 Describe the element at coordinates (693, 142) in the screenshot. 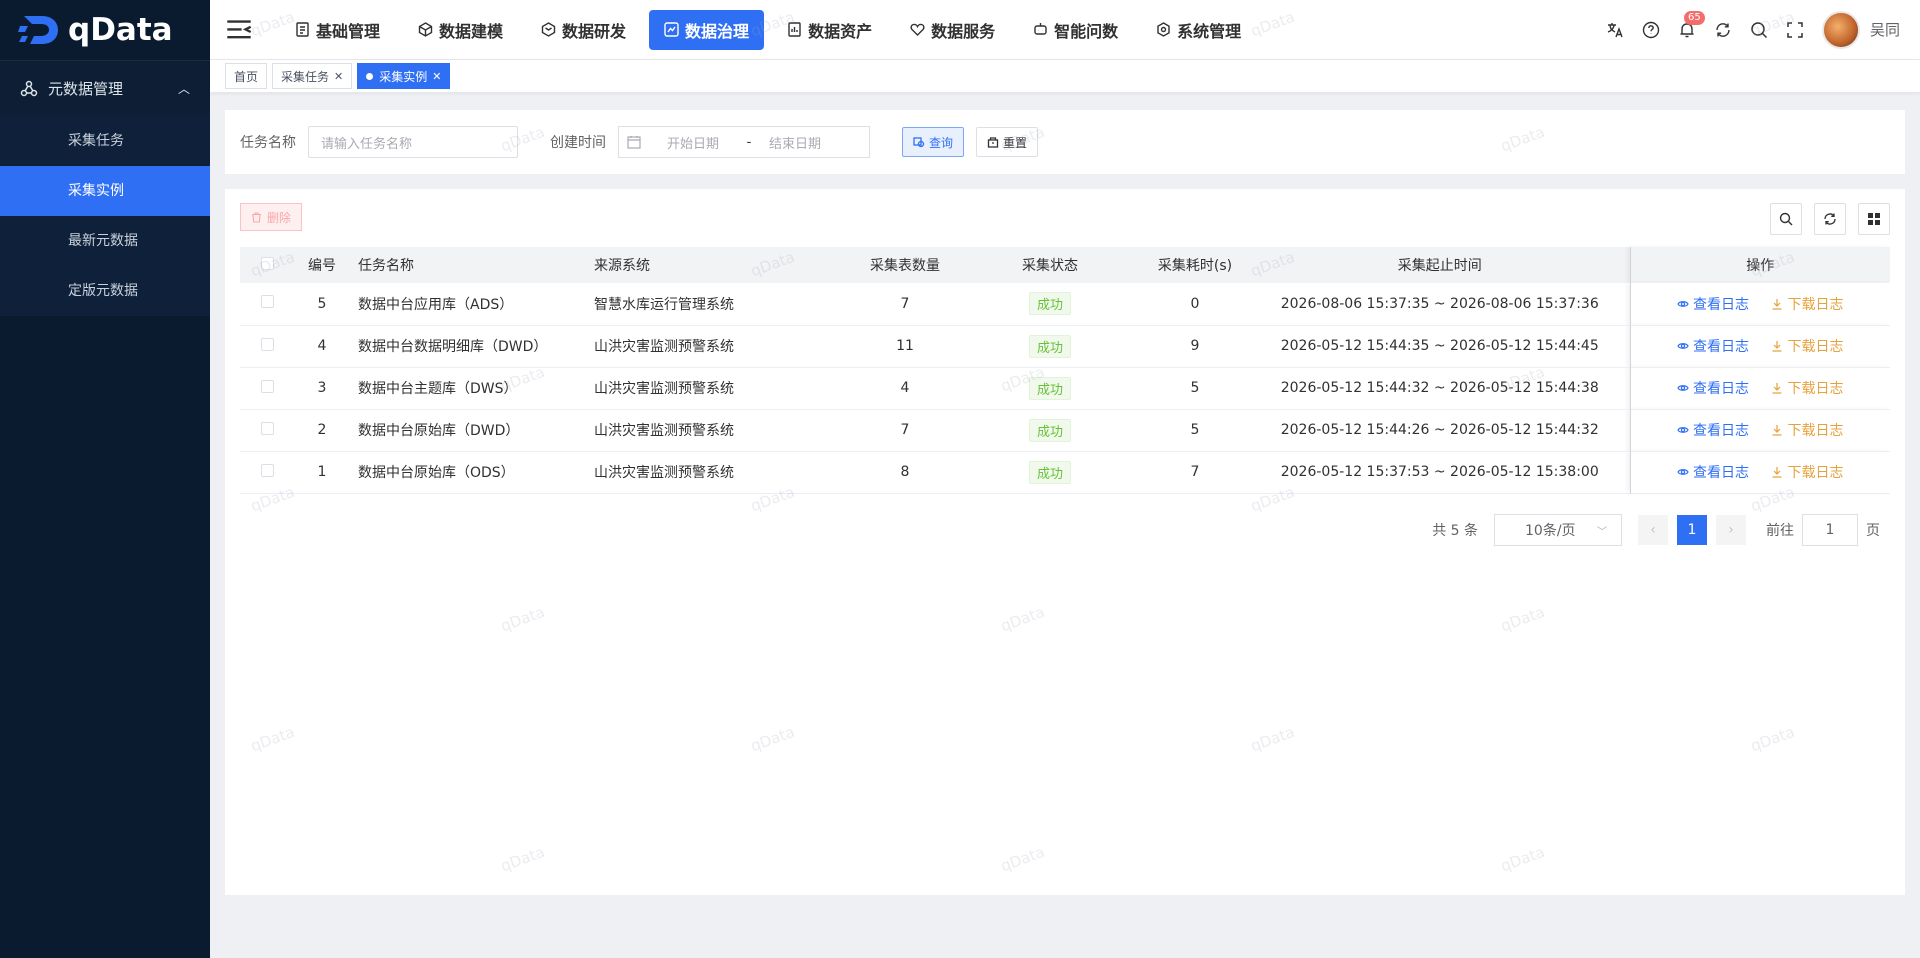

I see `start-date-placeholder: 开始日期` at that location.